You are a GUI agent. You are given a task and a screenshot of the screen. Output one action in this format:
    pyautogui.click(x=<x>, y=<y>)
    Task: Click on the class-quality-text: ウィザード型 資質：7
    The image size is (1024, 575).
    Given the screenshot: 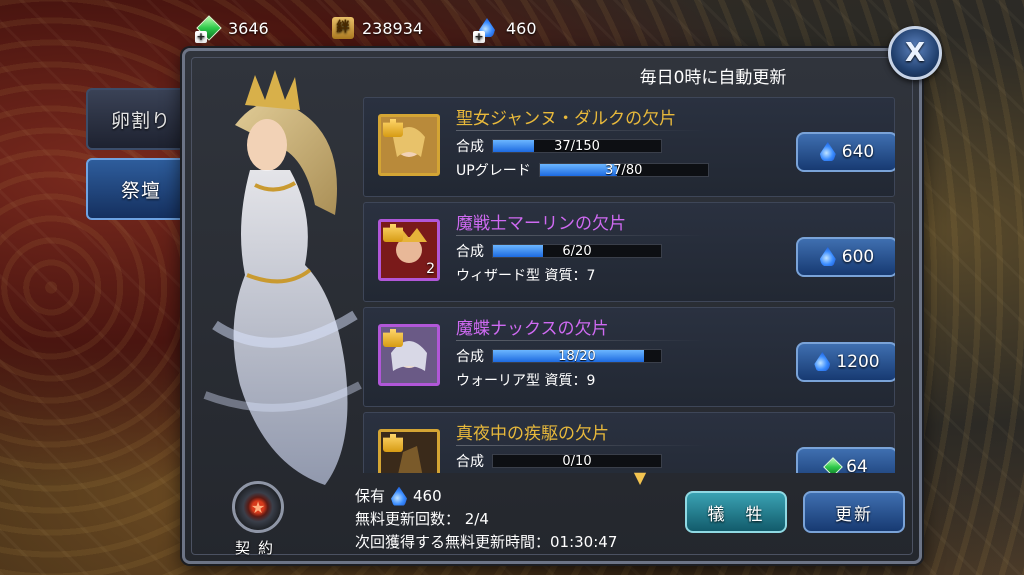 What is the action you would take?
    pyautogui.click(x=526, y=276)
    